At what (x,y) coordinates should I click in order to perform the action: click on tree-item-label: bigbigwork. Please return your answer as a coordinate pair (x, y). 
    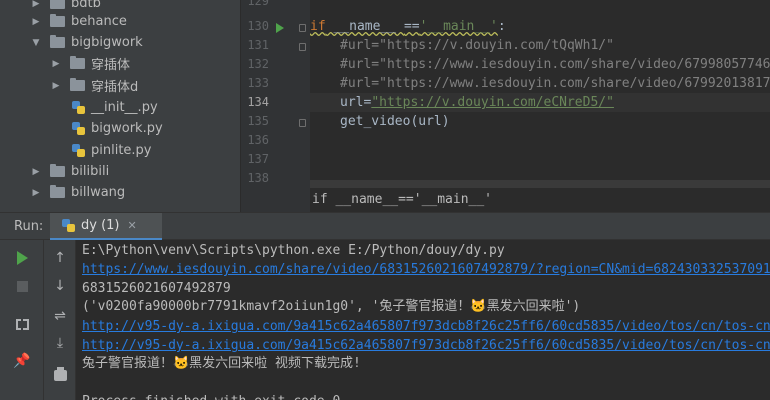
    Looking at the image, I should click on (107, 42).